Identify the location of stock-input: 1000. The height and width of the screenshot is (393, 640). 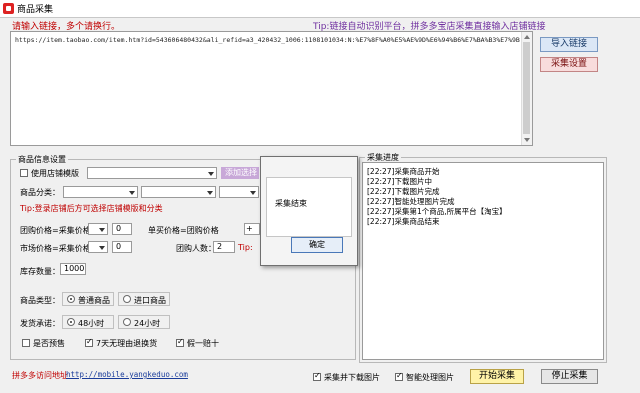
(73, 269).